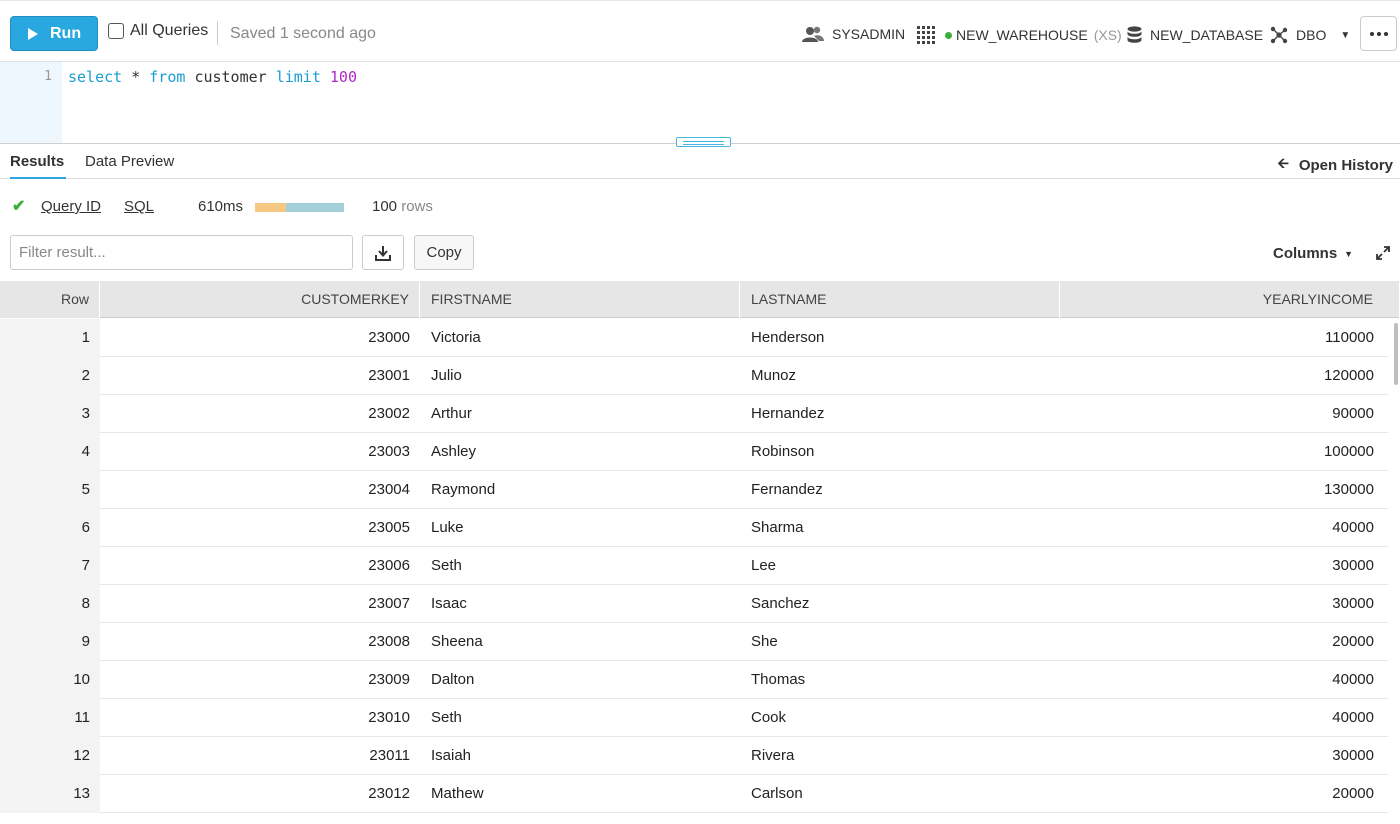 Image resolution: width=1400 pixels, height=824 pixels. Describe the element at coordinates (580, 414) in the screenshot. I see `cell-firstname: Arthur` at that location.